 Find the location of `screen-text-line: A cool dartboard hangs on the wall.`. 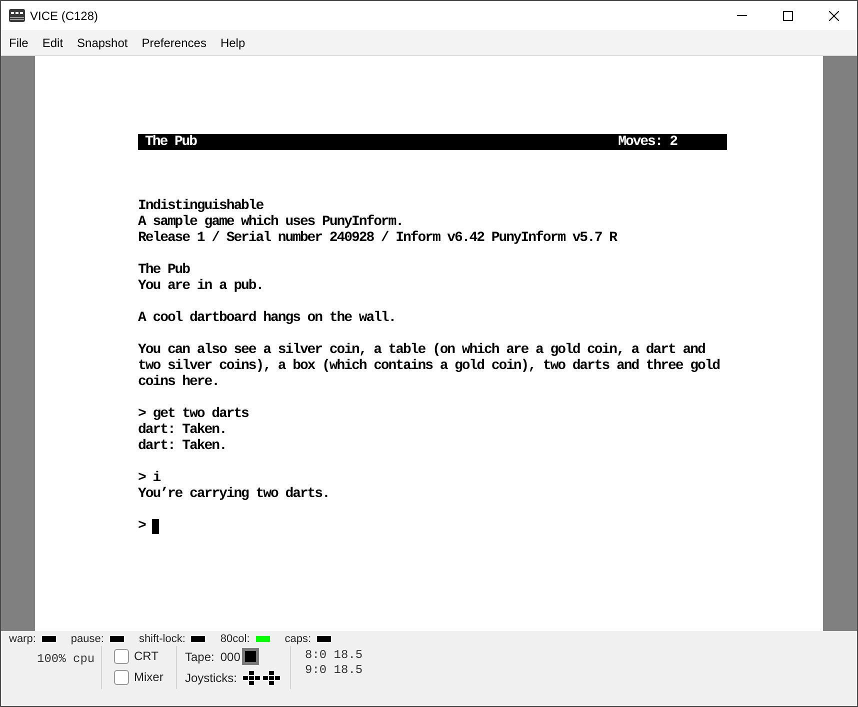

screen-text-line: A cool dartboard hangs on the wall. is located at coordinates (267, 318).